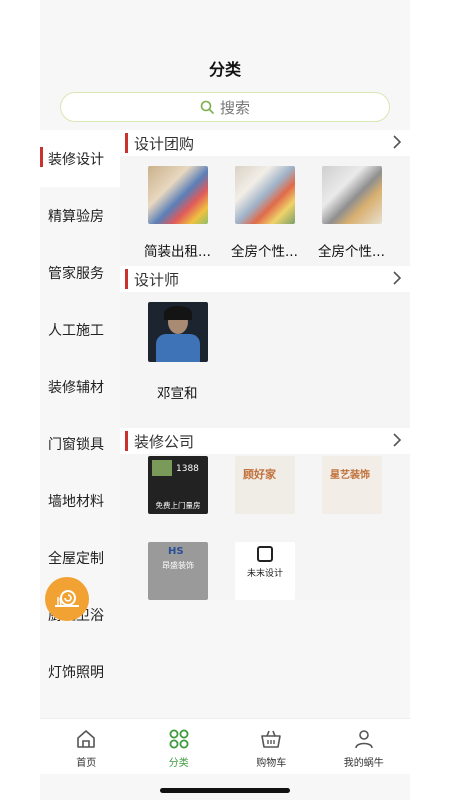 The width and height of the screenshot is (450, 800). Describe the element at coordinates (178, 565) in the screenshot. I see `logo-subtext: 昂盛装饰` at that location.